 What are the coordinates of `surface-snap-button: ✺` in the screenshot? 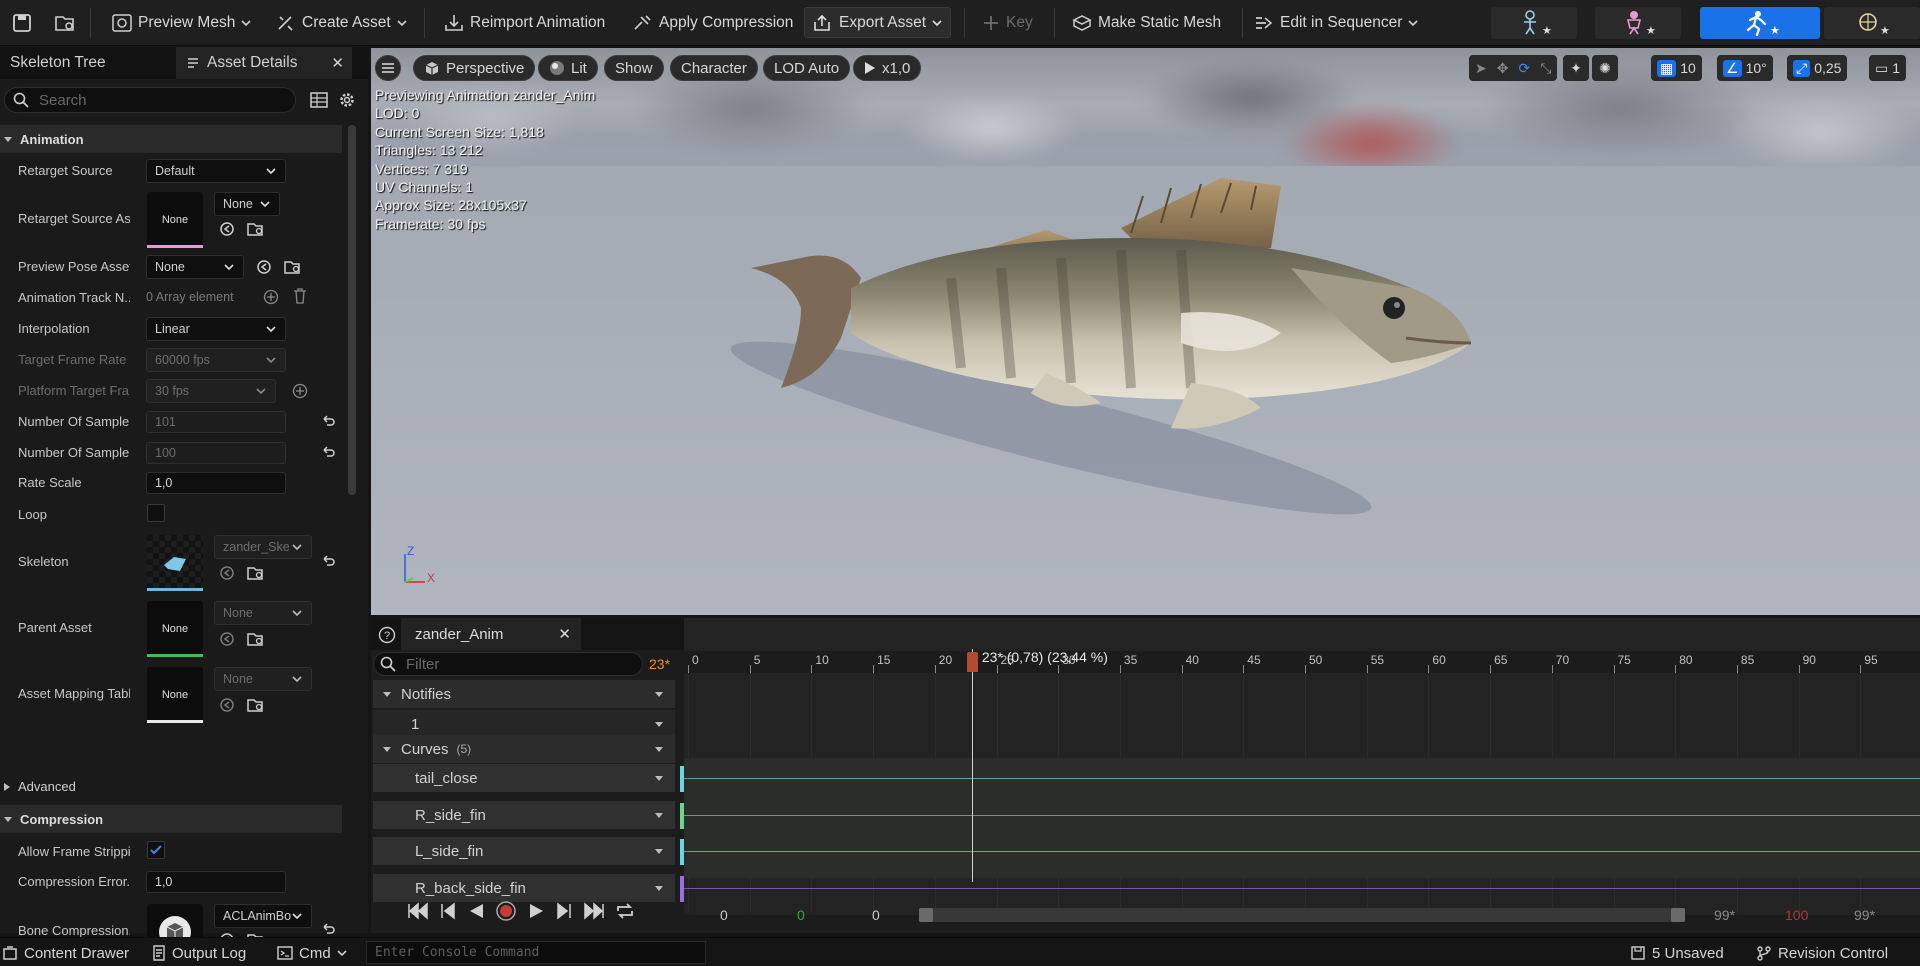 It's located at (1605, 68).